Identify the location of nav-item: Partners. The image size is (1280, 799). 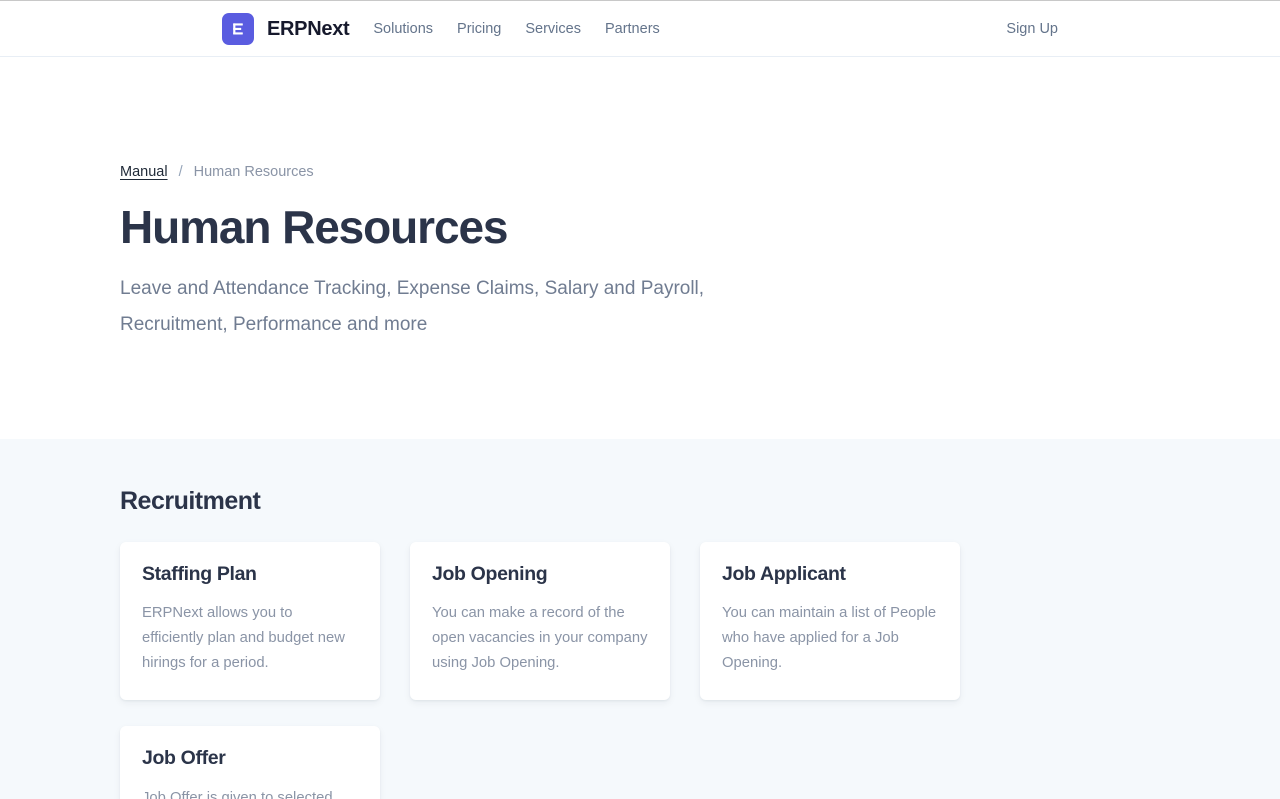
(632, 29).